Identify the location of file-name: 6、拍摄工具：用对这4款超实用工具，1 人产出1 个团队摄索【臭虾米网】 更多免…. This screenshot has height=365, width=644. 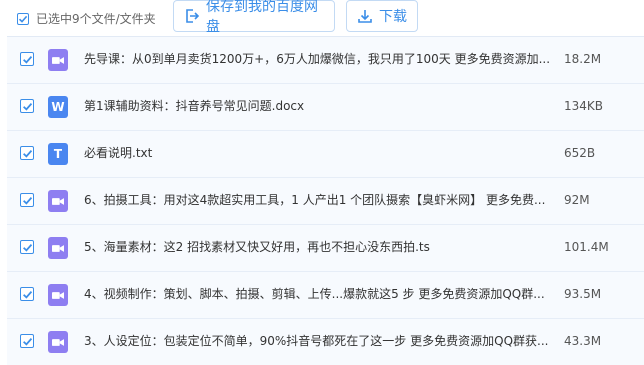
(318, 200).